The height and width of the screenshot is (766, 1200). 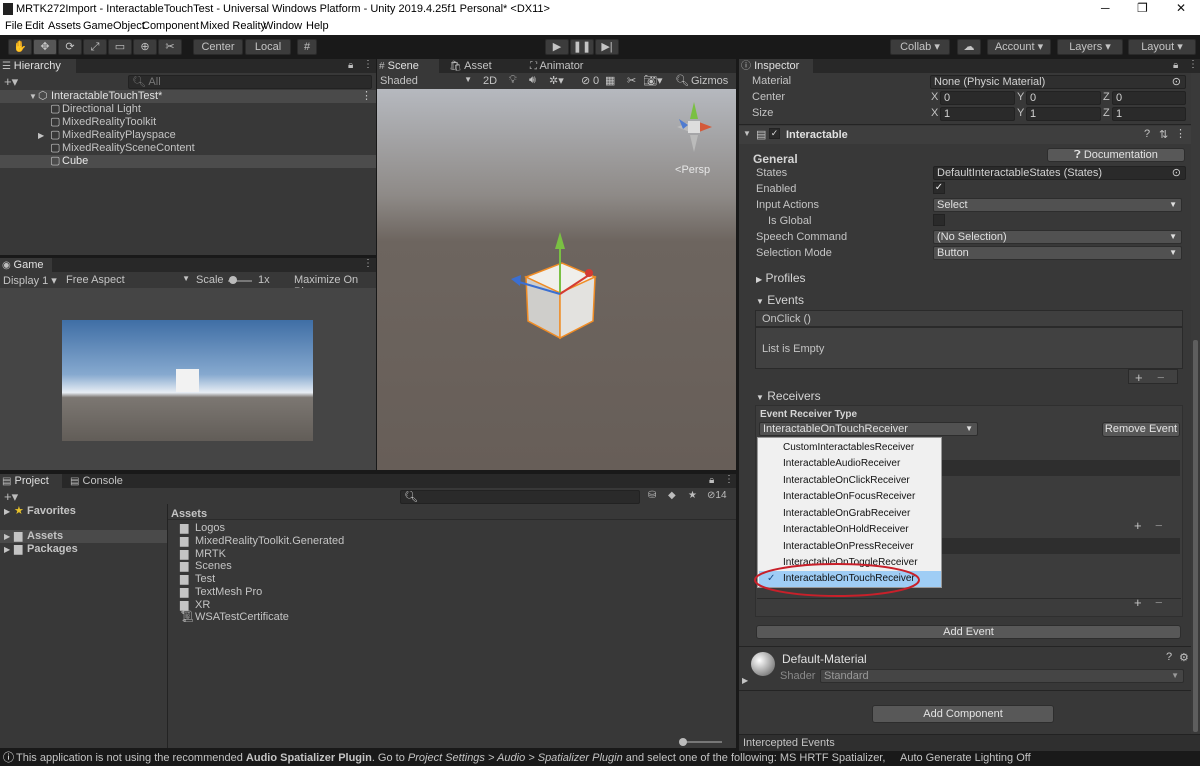 What do you see at coordinates (1169, 657) in the screenshot?
I see `help-icon: ?` at bounding box center [1169, 657].